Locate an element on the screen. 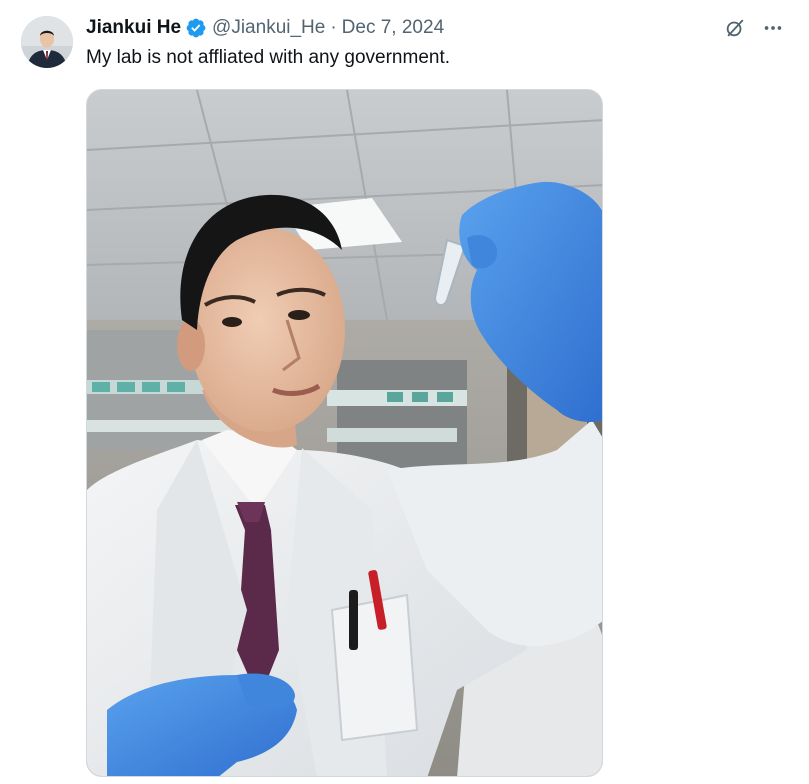 The height and width of the screenshot is (784, 809). more-icon is located at coordinates (773, 28).